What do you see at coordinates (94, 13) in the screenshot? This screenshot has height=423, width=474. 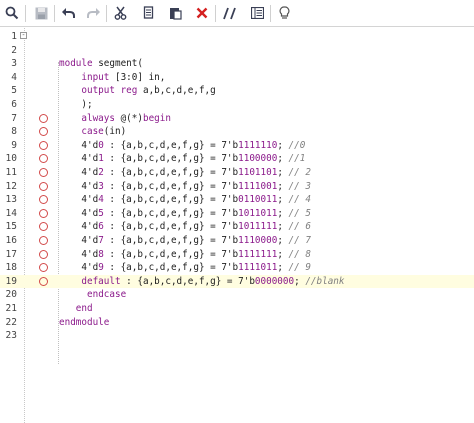 I see `redo-icon` at bounding box center [94, 13].